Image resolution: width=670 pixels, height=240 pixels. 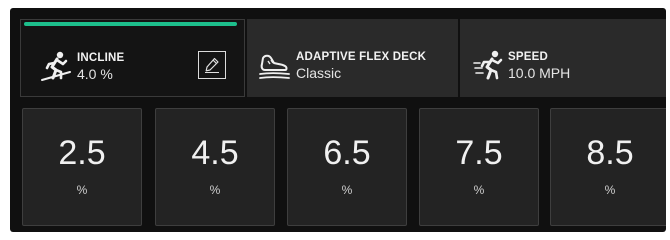 I want to click on edit-button, so click(x=212, y=65).